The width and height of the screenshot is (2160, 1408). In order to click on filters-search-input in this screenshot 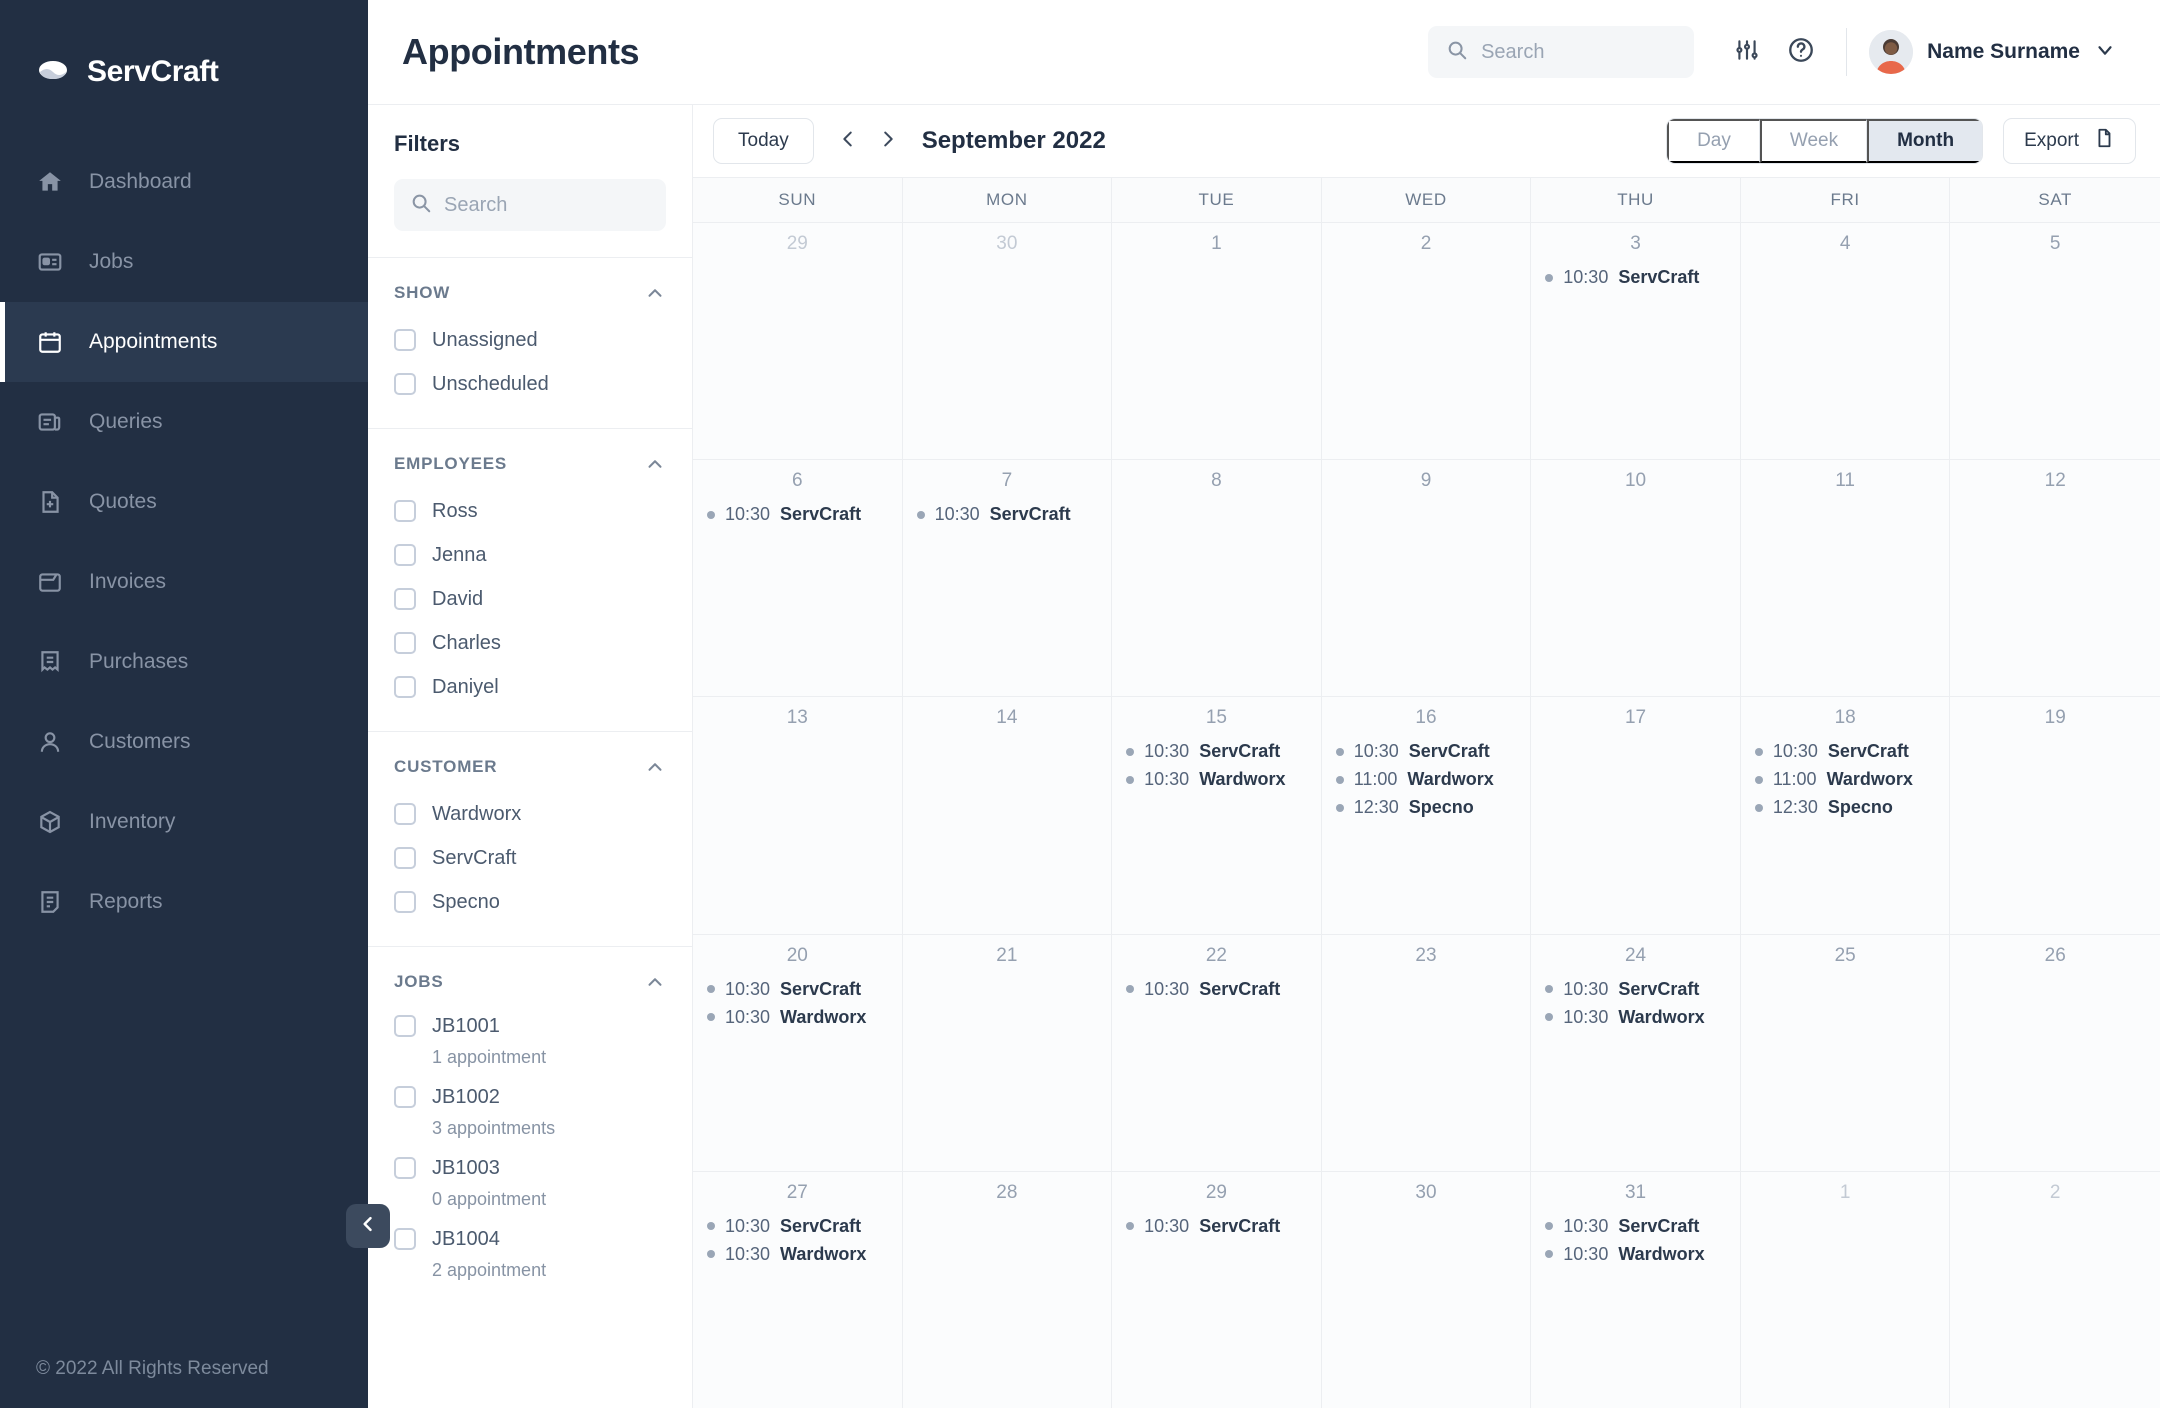, I will do `click(547, 205)`.